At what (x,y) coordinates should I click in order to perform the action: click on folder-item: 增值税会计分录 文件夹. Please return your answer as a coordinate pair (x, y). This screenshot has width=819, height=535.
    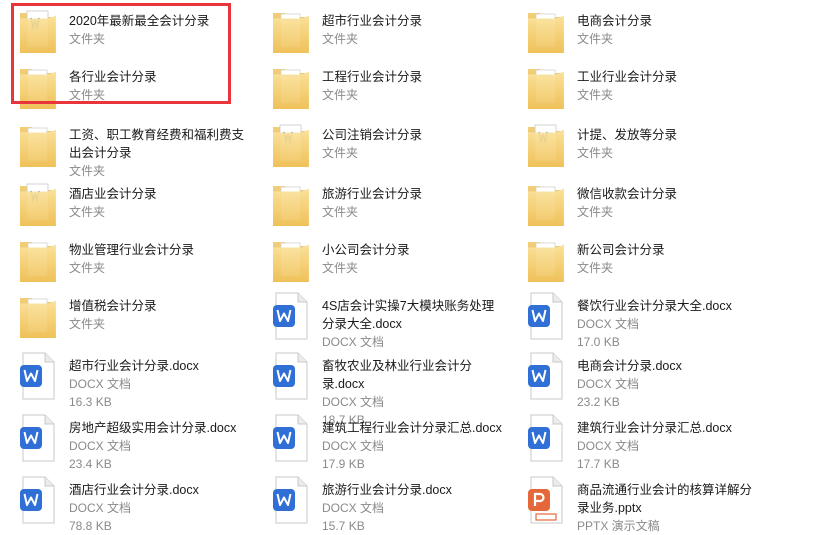
    Looking at the image, I should click on (125, 318).